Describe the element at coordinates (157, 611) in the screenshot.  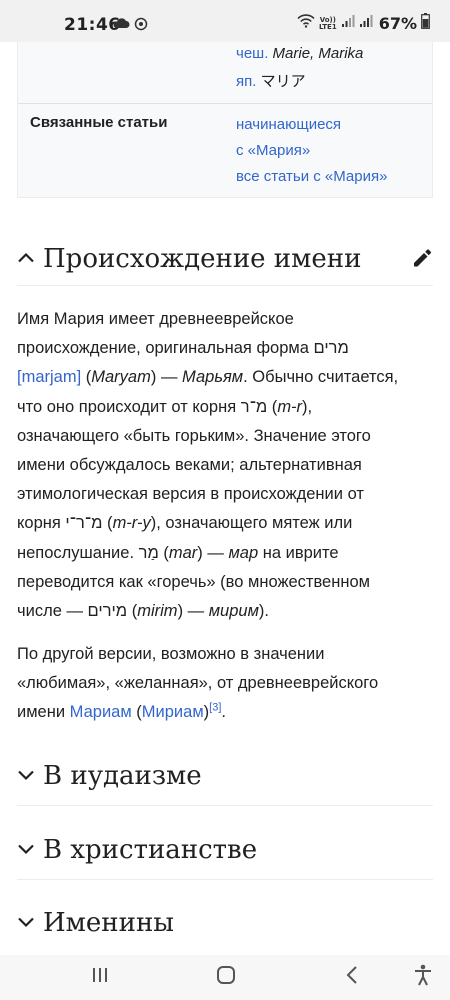
I see `mirim-latin: mirim` at that location.